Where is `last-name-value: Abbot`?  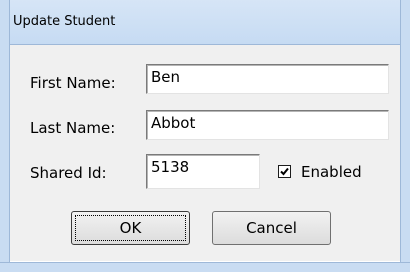
last-name-value: Abbot is located at coordinates (173, 123).